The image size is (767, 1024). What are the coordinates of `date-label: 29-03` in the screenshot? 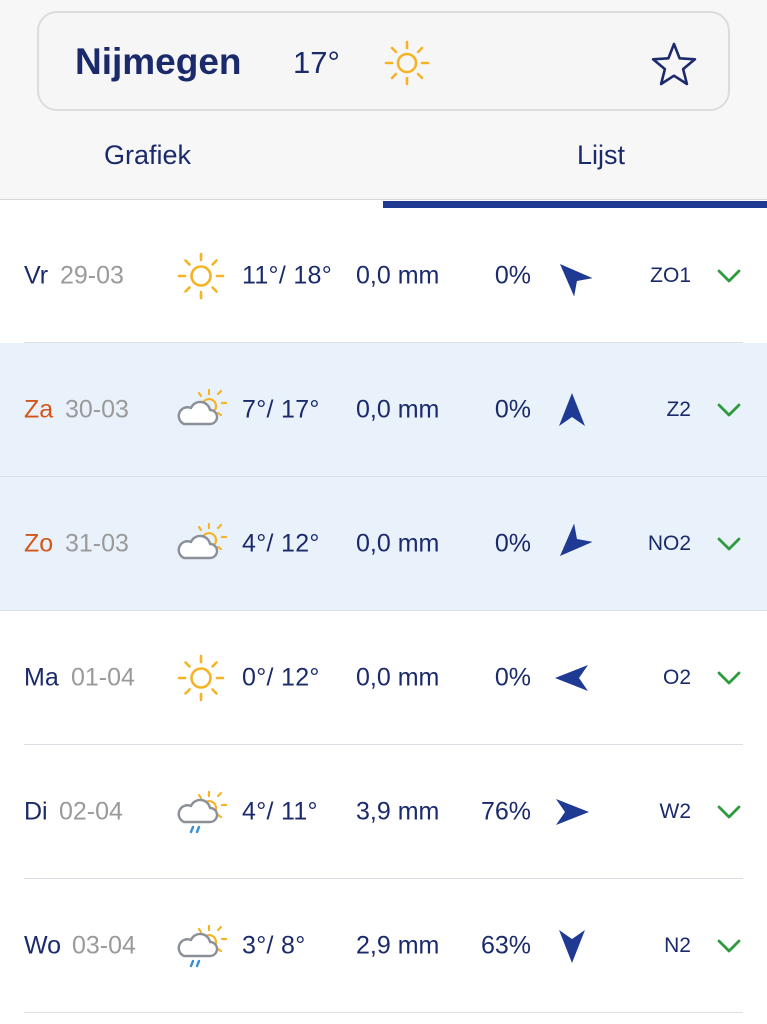 It's located at (92, 275).